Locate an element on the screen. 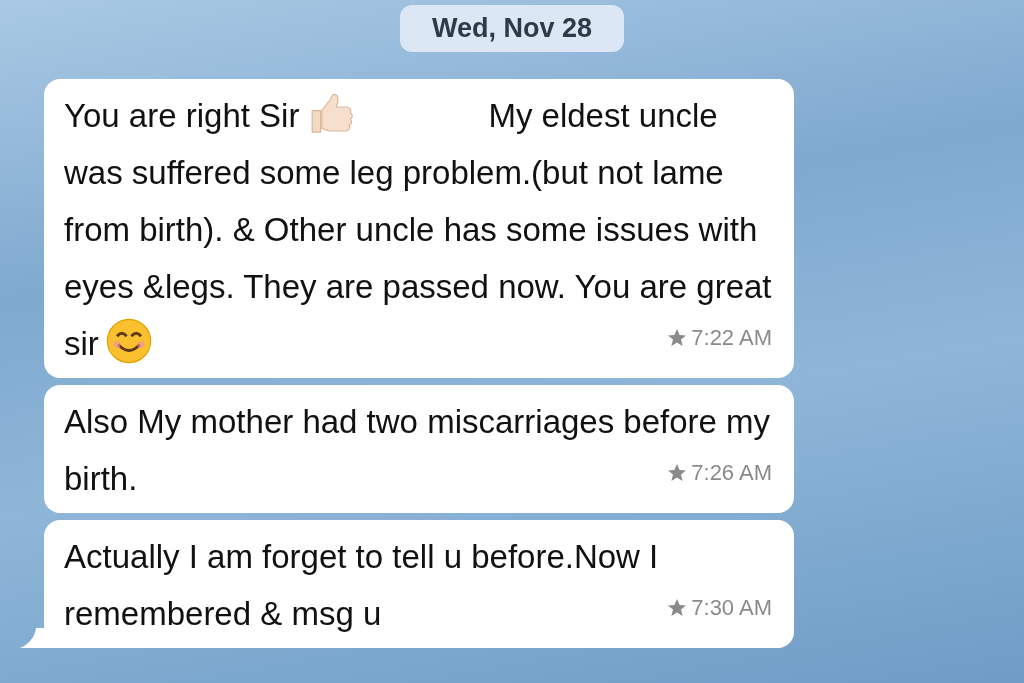 The width and height of the screenshot is (1024, 683). message-text: Actually I am forget to tell u before.Now I remembered & msg u 7:30 AM is located at coordinates (418, 585).